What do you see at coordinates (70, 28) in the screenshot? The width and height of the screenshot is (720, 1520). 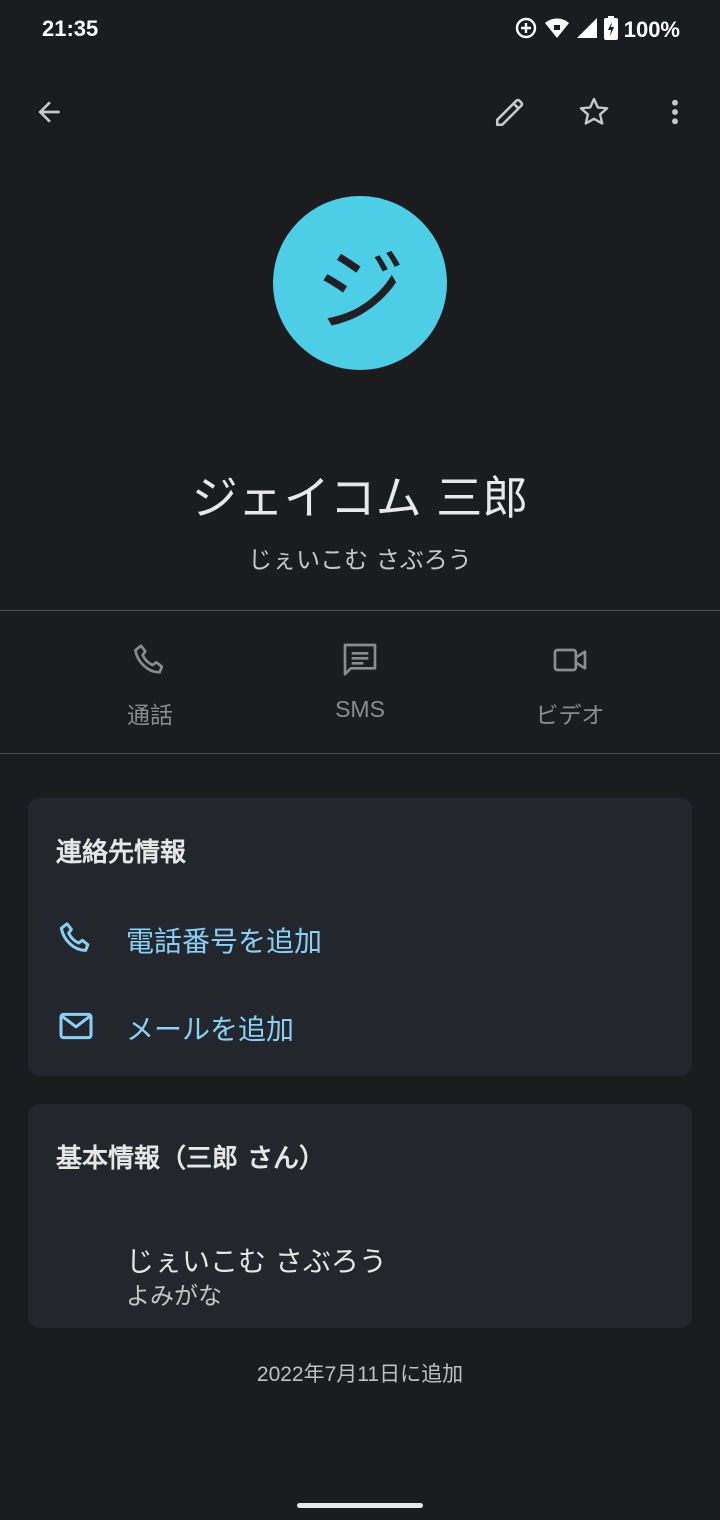 I see `status-time: 21:35` at bounding box center [70, 28].